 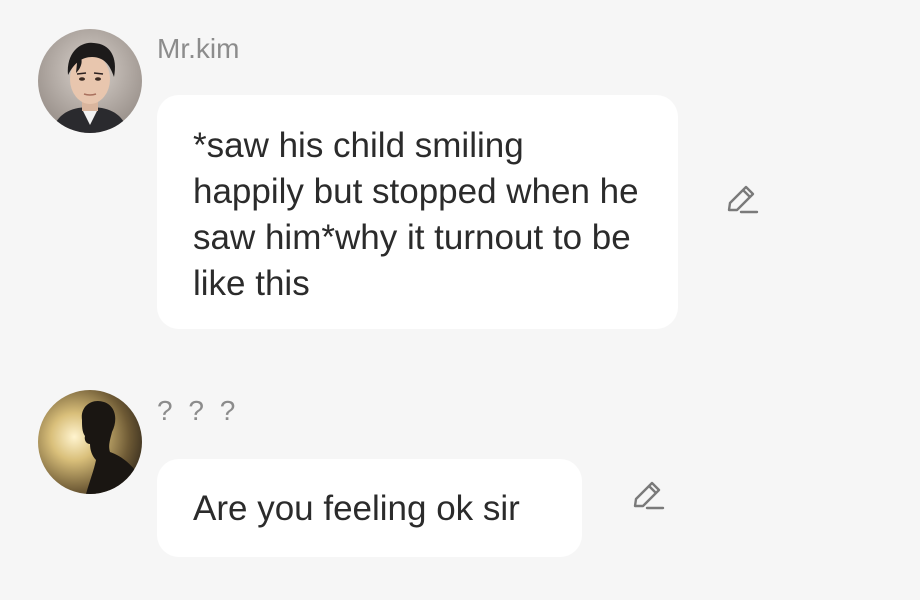 I want to click on sender-name: ? ? ?, so click(x=198, y=410).